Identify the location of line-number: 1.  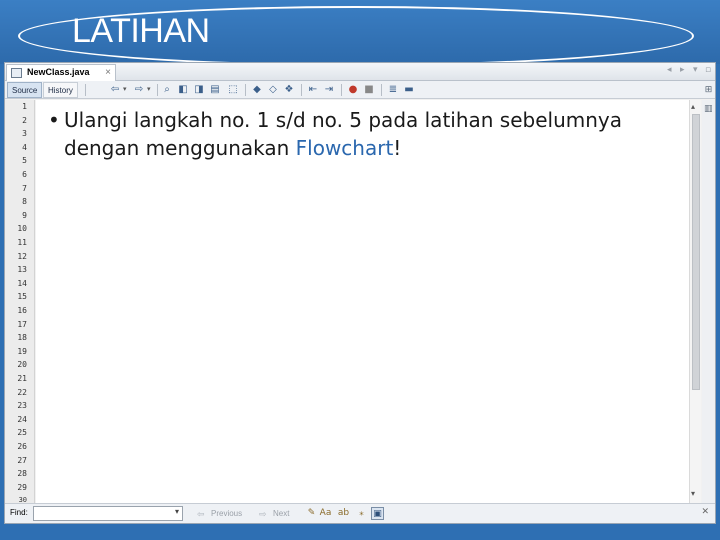
(24, 106).